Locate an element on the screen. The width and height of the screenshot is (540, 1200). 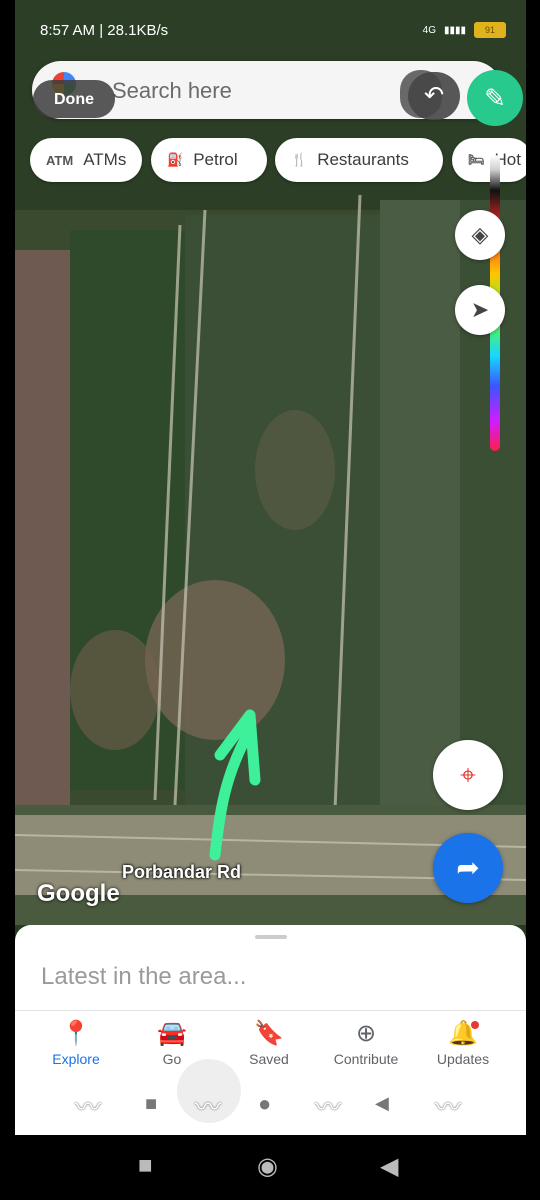
chip-petrol: ⛽ Petrol is located at coordinates (209, 160).